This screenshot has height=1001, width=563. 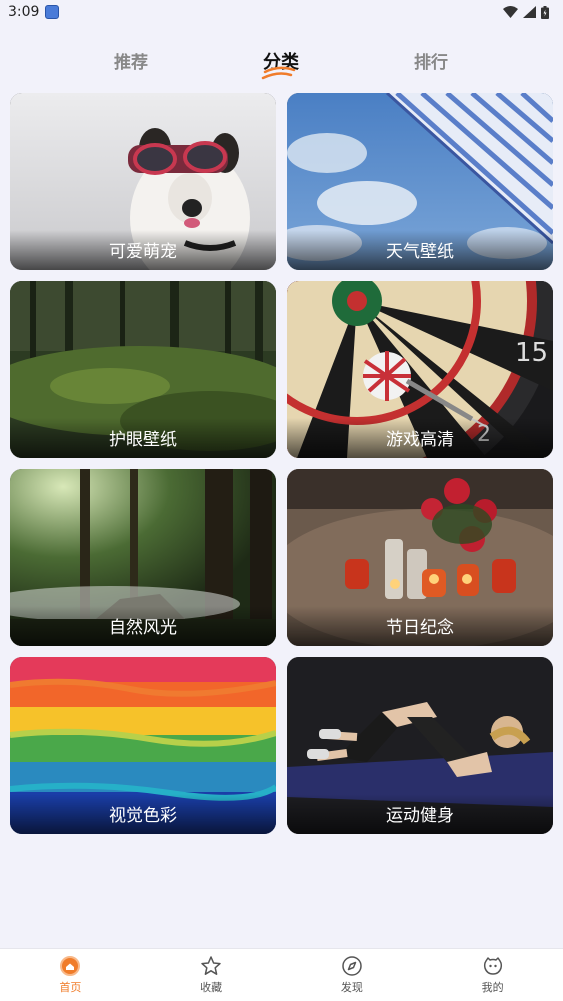 I want to click on nav-favorites: 收藏, so click(x=211, y=975).